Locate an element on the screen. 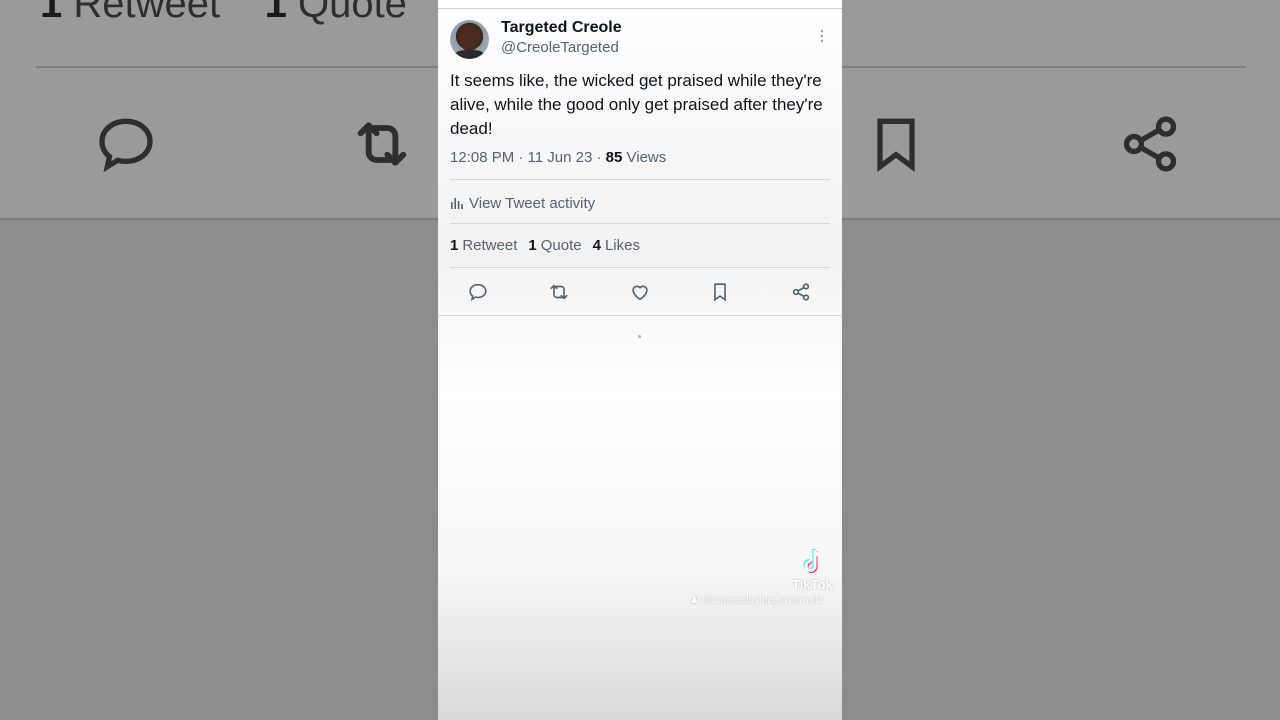 The height and width of the screenshot is (720, 1280). tweet-meta: 12:08 PM · 11 Jun 23 · 85 Views is located at coordinates (558, 157).